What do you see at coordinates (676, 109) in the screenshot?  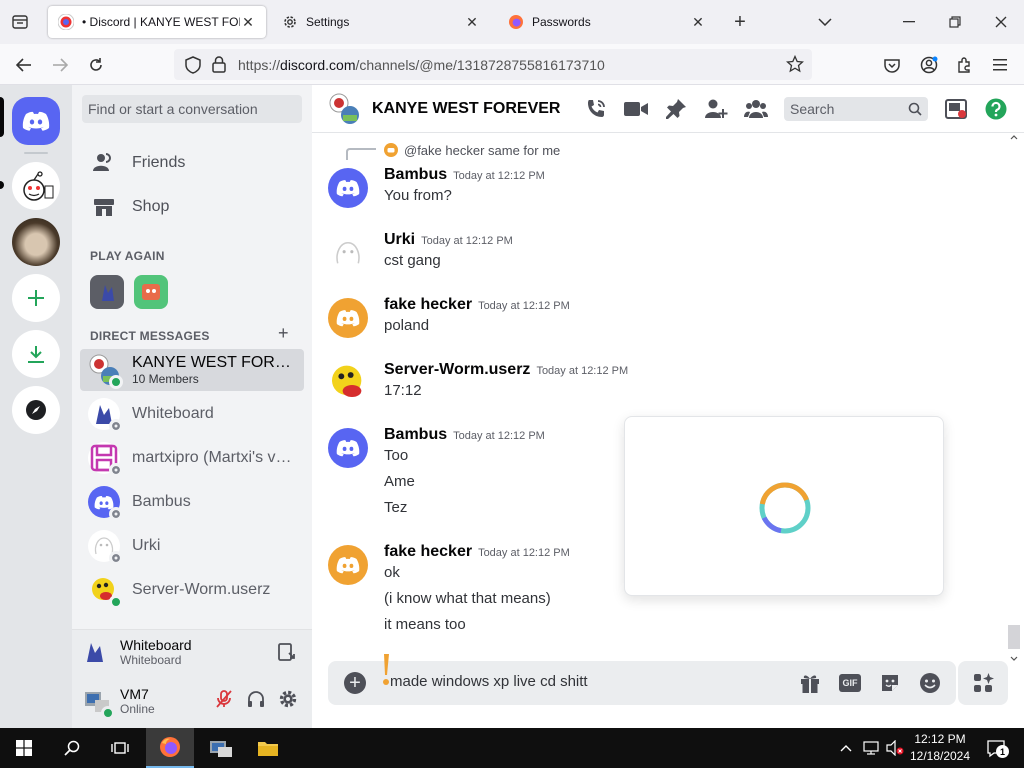 I see `pinned-messages-icon` at bounding box center [676, 109].